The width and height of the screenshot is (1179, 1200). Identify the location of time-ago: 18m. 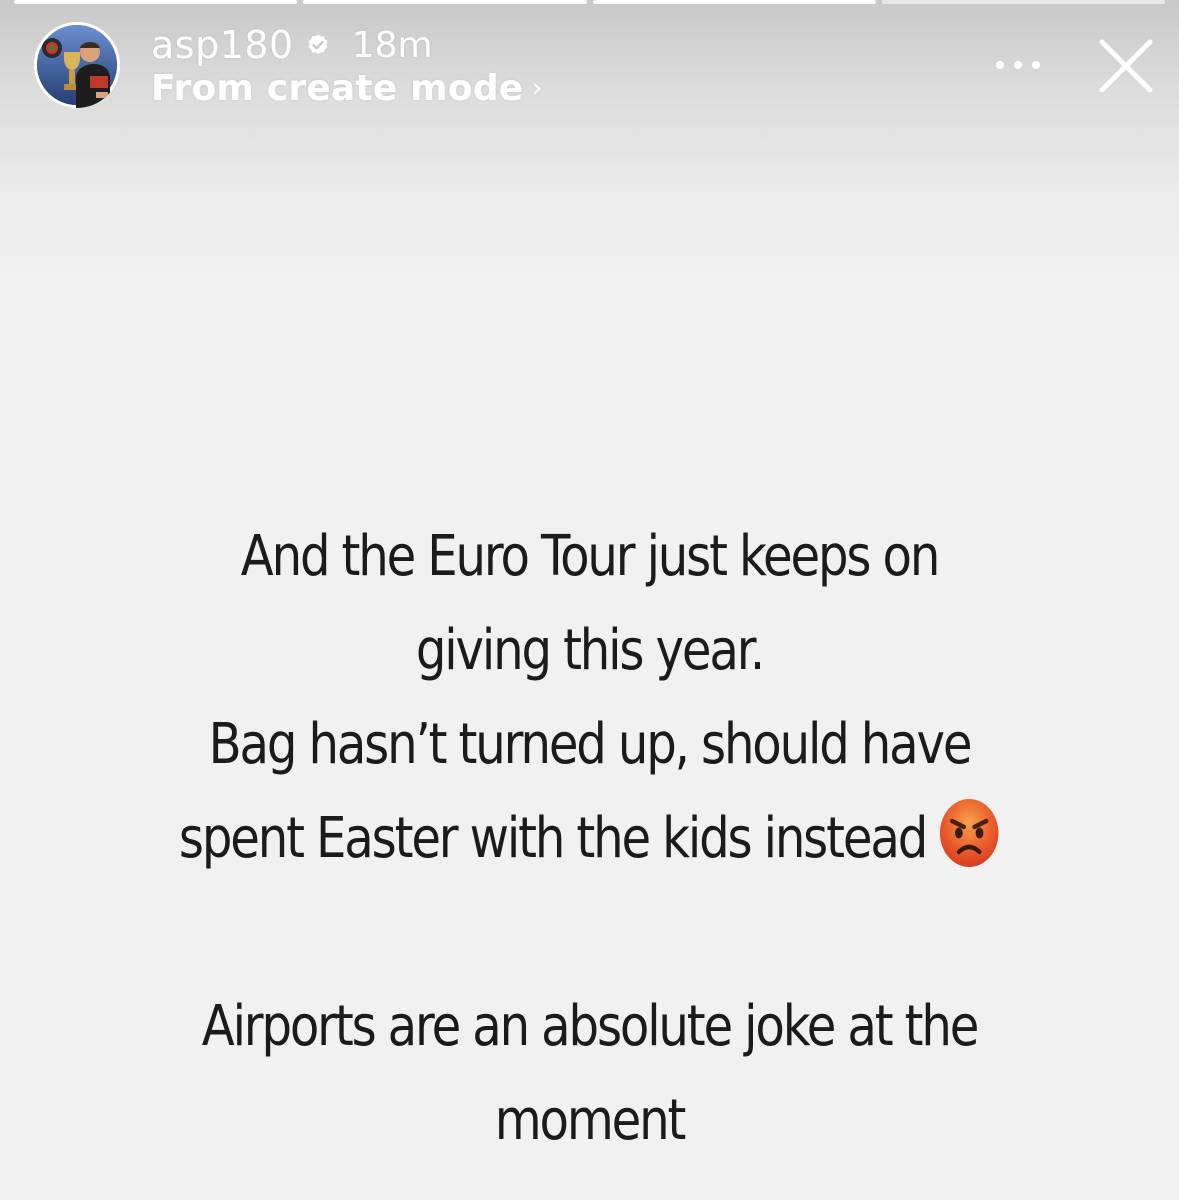
(392, 45).